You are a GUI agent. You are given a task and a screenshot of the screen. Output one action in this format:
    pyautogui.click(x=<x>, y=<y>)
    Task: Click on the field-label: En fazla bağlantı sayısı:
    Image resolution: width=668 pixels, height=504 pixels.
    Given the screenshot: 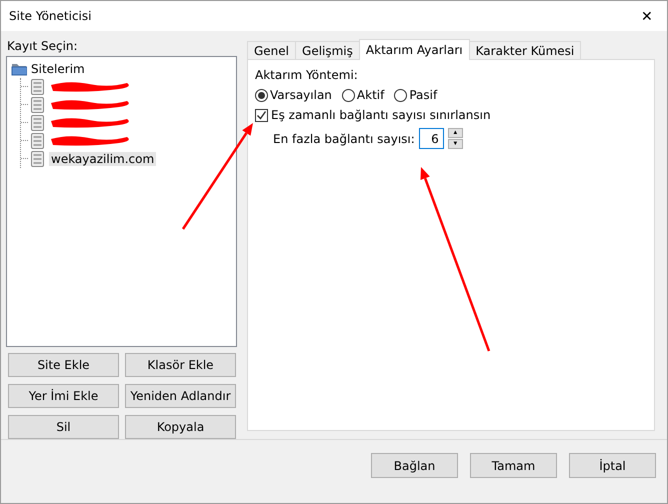 What is the action you would take?
    pyautogui.click(x=344, y=139)
    